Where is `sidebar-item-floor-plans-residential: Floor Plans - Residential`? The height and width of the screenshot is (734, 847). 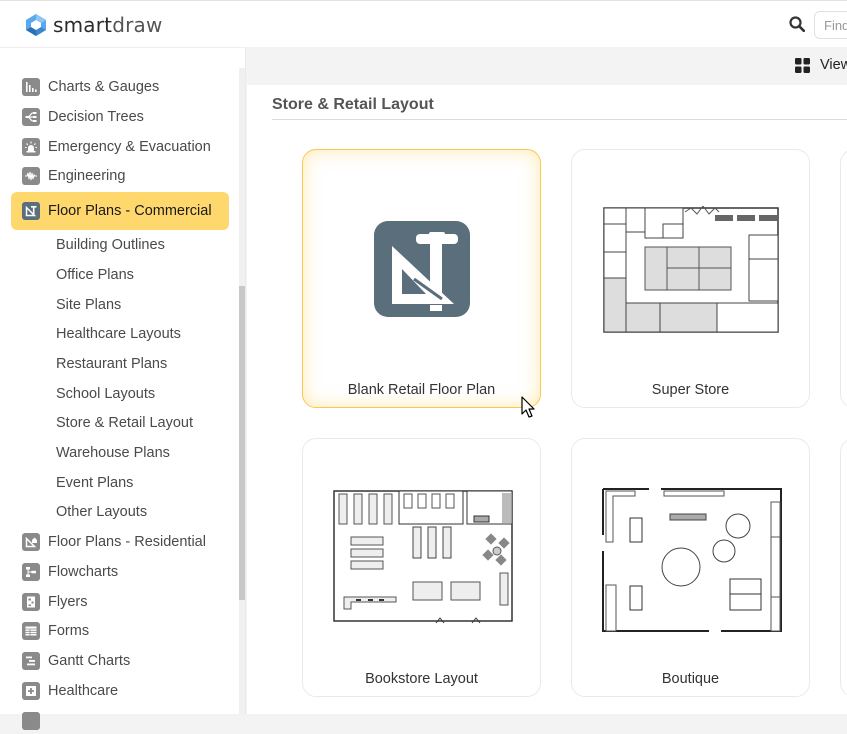 sidebar-item-floor-plans-residential: Floor Plans - Residential is located at coordinates (114, 542).